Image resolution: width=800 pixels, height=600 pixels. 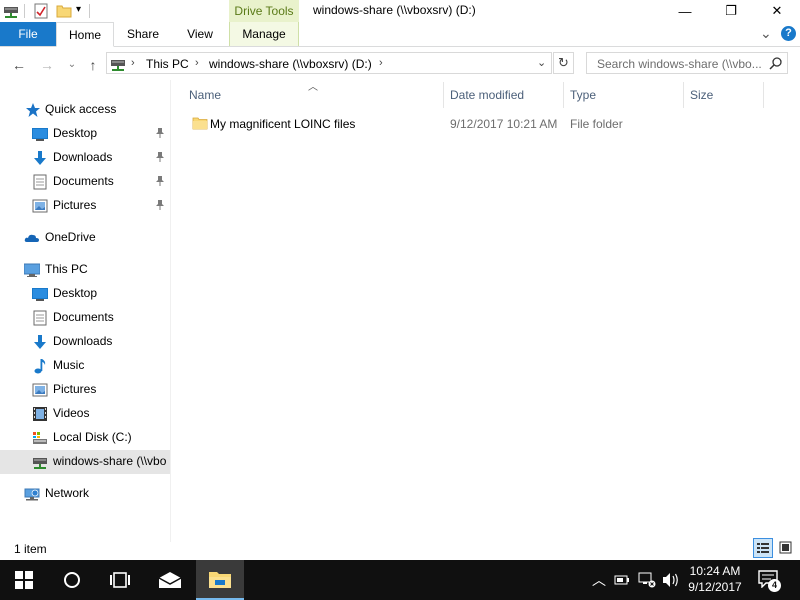 I want to click on local-disk-icon, so click(x=40, y=438).